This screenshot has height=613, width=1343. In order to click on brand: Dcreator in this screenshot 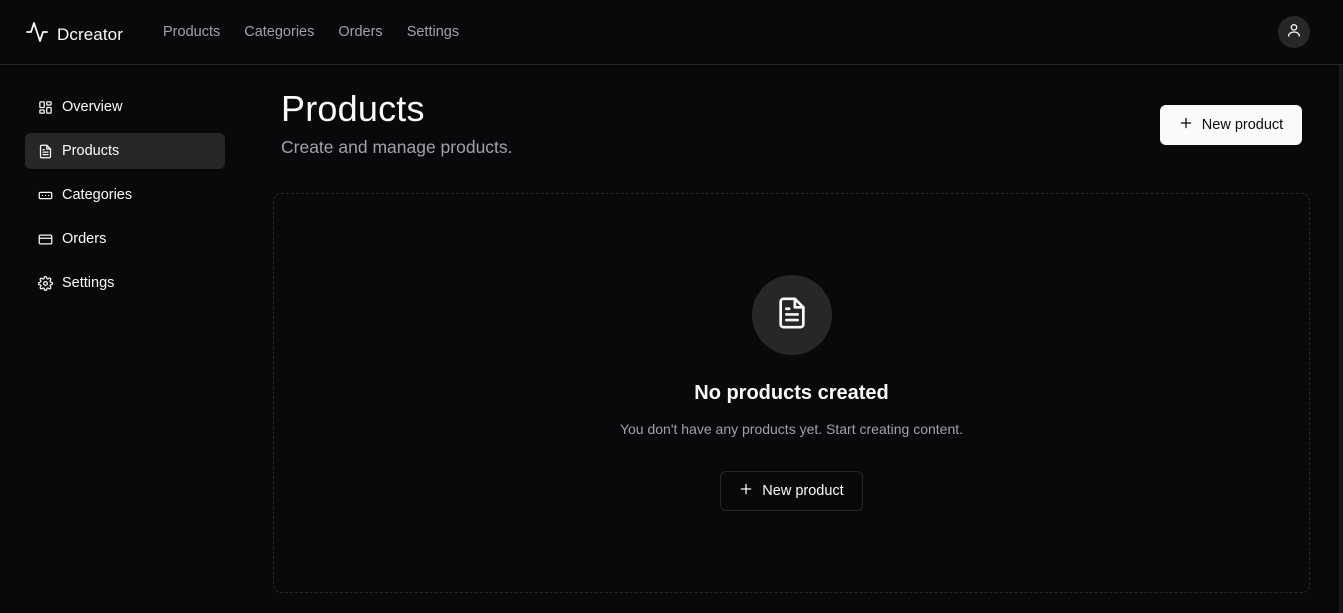, I will do `click(74, 34)`.